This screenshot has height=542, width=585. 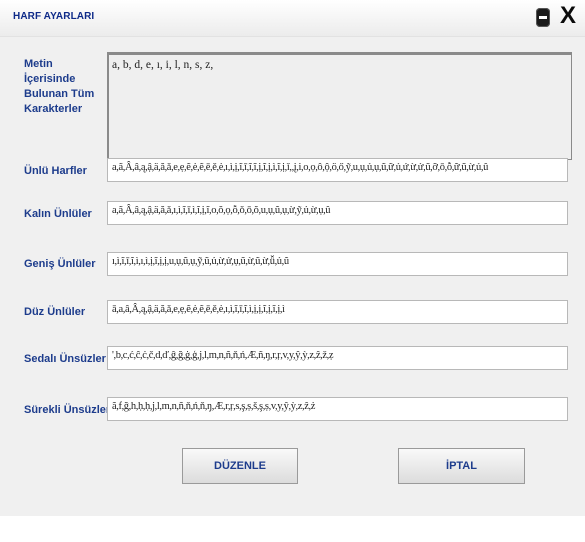 What do you see at coordinates (292, 18) in the screenshot?
I see `title-bar: HARF AYARLARI X` at bounding box center [292, 18].